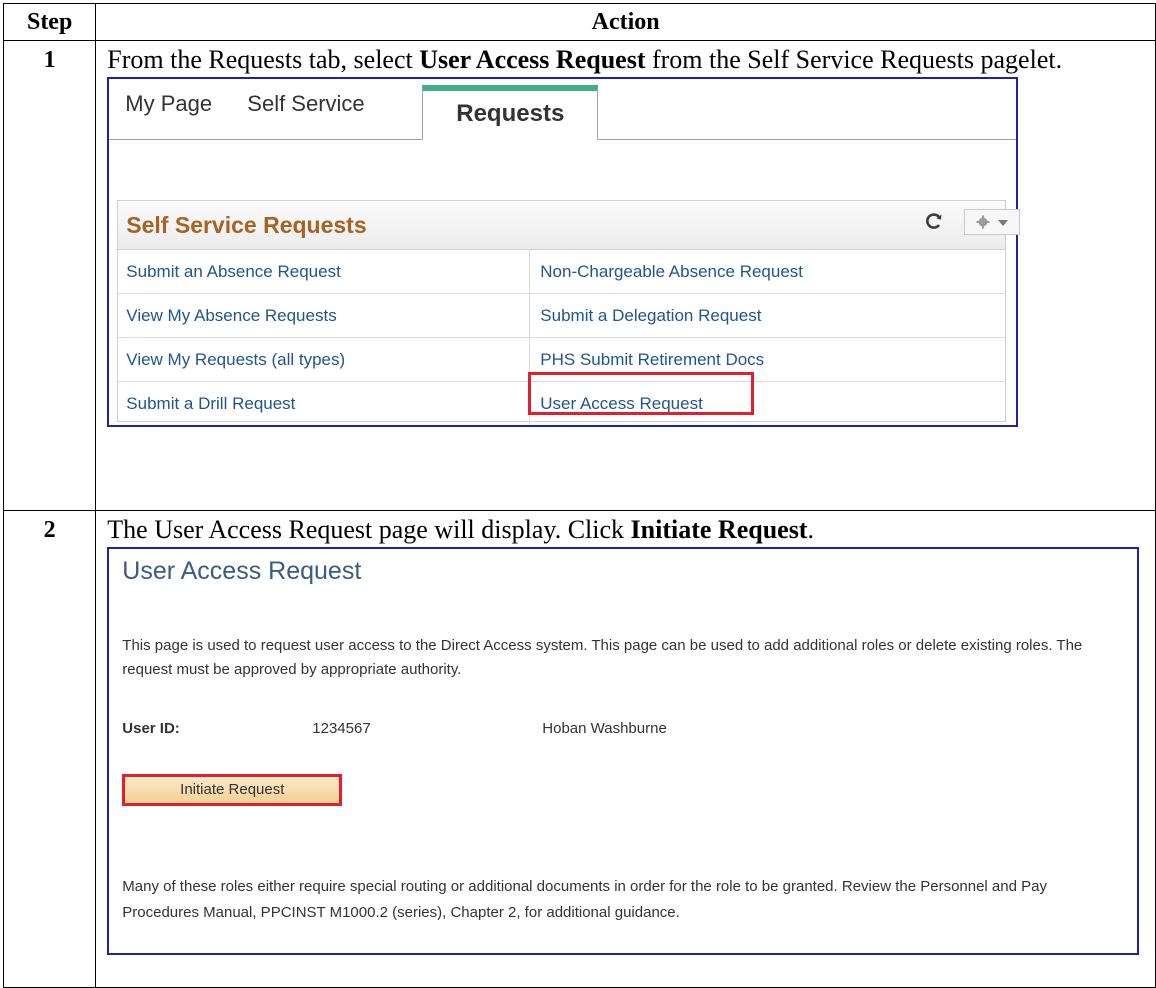 The width and height of the screenshot is (1156, 988). I want to click on action-header: Action, so click(625, 22).